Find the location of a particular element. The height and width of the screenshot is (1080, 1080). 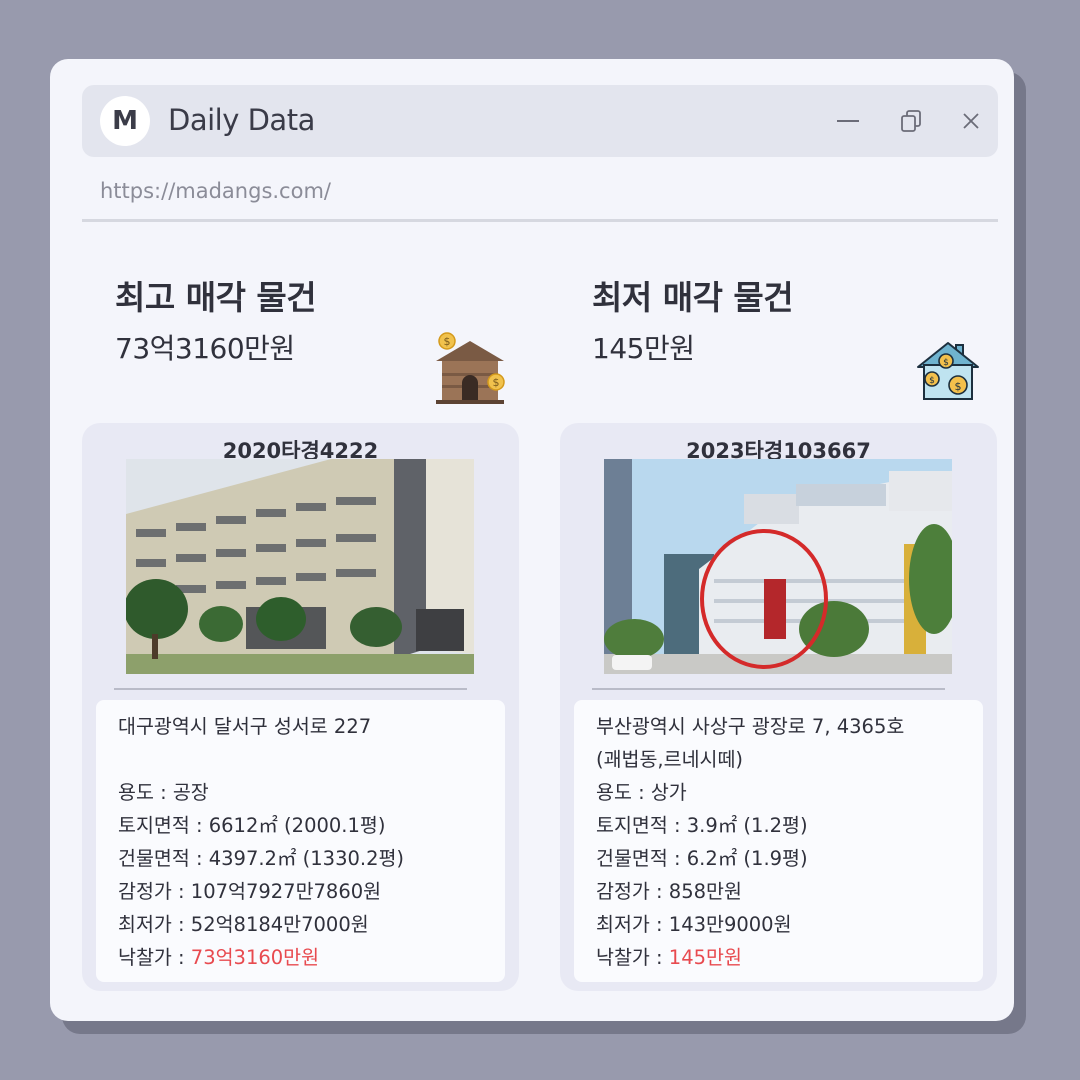

appraisal-price: 감정가 : 107억7927만7860원 is located at coordinates (250, 891).